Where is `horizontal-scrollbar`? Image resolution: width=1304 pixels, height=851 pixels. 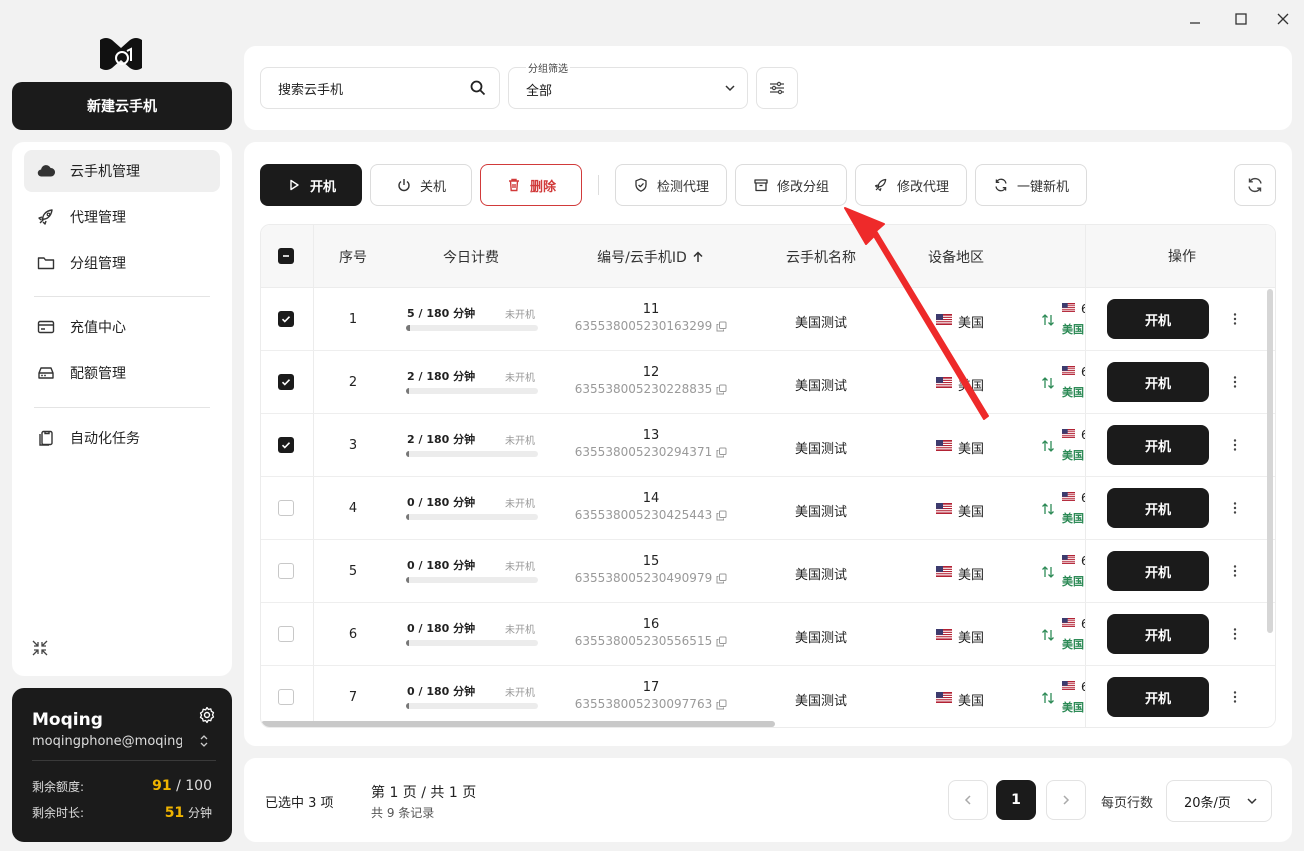 horizontal-scrollbar is located at coordinates (518, 724).